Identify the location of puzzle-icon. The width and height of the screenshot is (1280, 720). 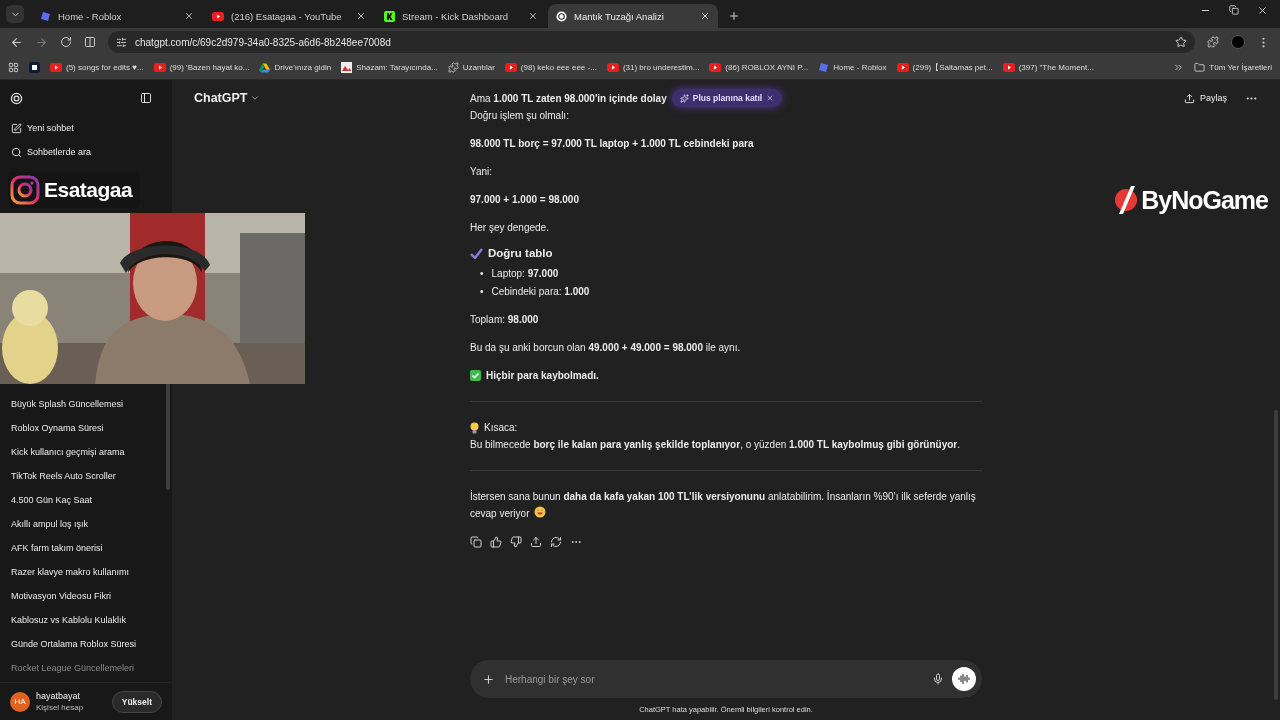
(453, 67).